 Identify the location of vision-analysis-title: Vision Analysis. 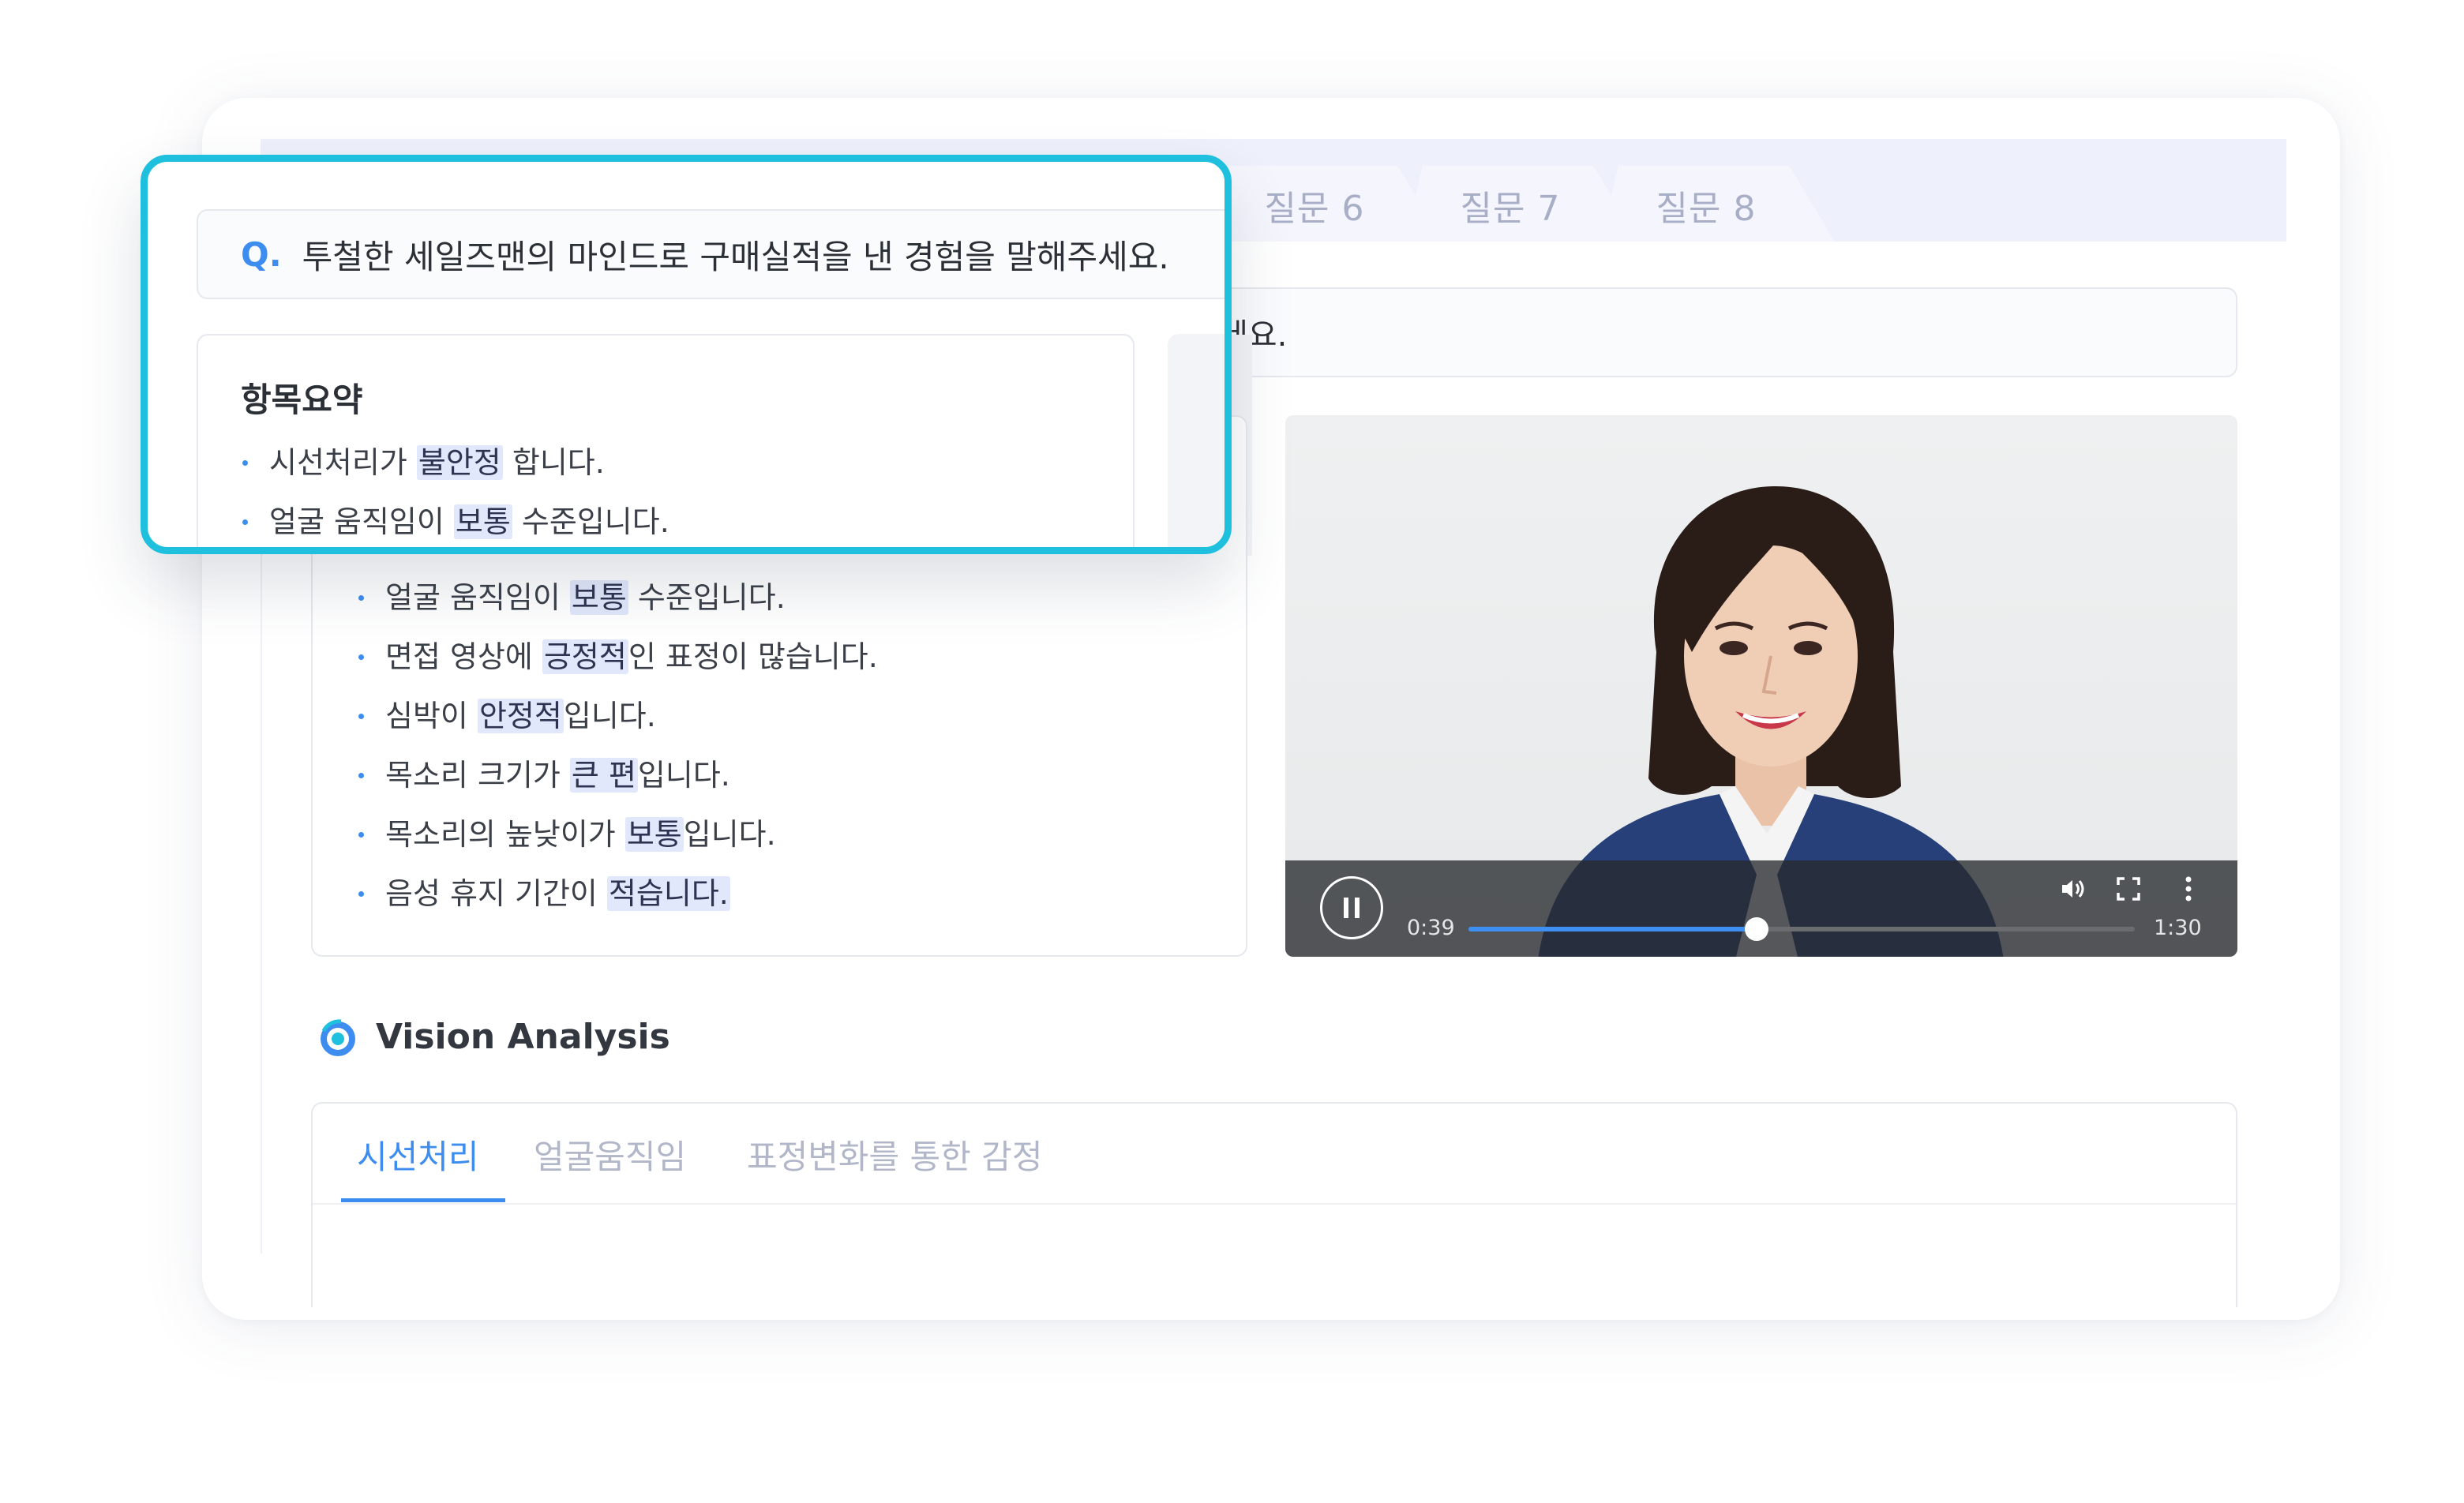
(523, 1037).